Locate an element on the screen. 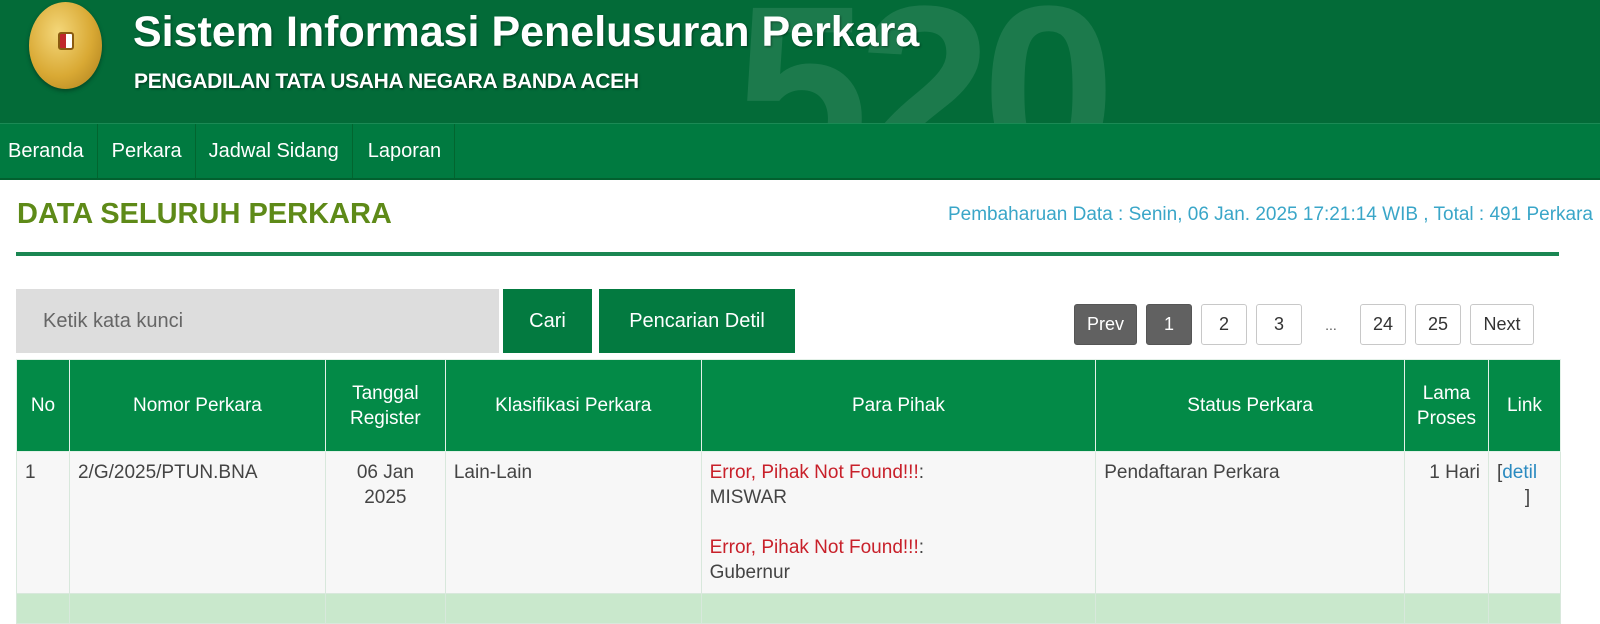 The width and height of the screenshot is (1600, 624). column-header-label: Lama Proses is located at coordinates (1446, 405).